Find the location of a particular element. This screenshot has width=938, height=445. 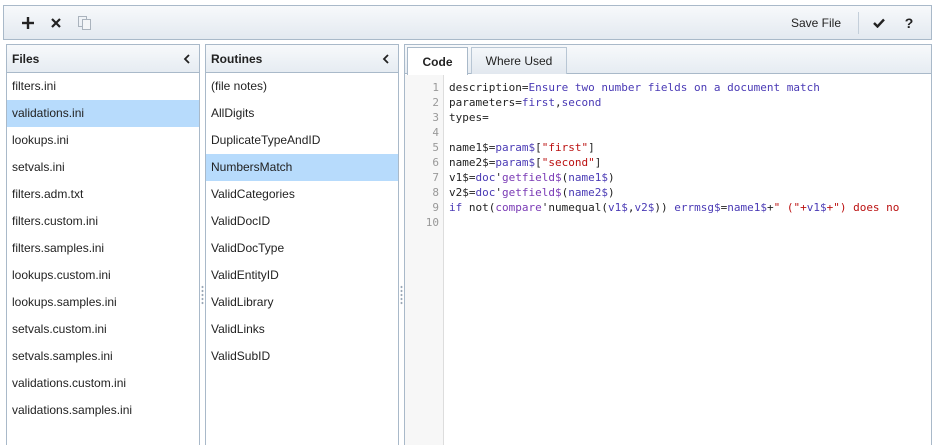

file-list-item: validations.ini is located at coordinates (103, 113).